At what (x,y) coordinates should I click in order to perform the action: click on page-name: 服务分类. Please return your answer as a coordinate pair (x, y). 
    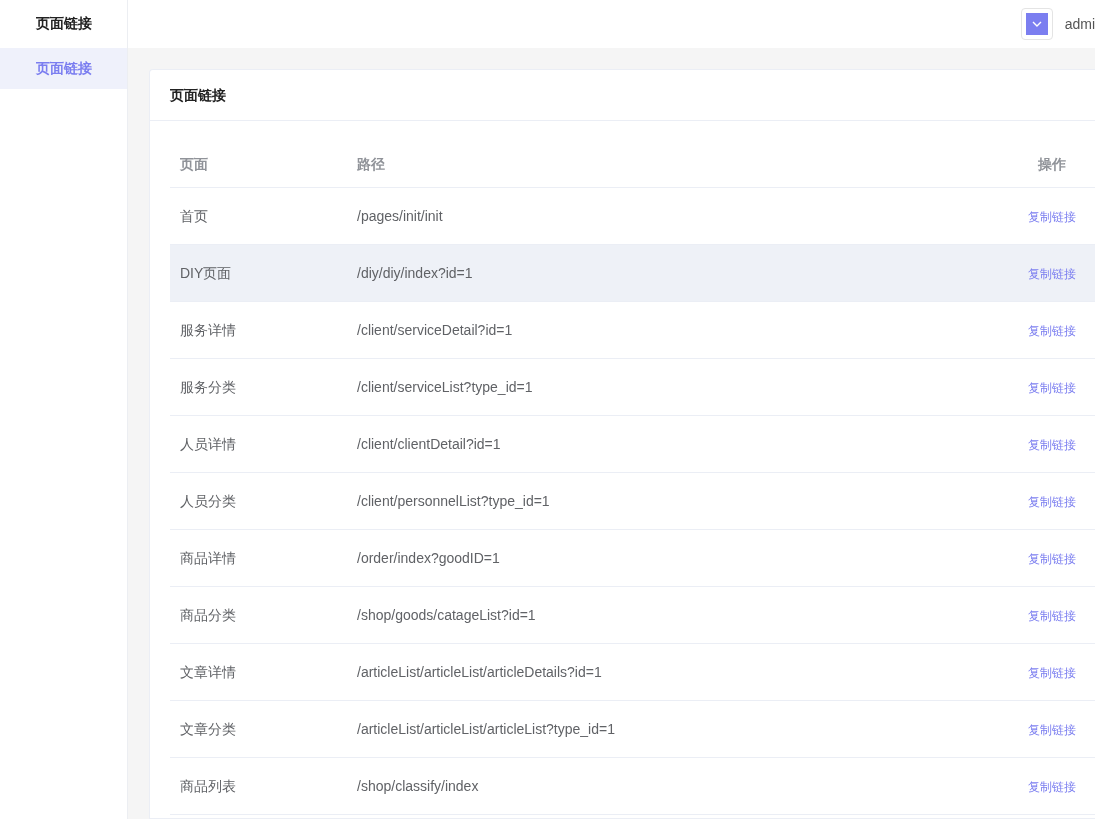
    Looking at the image, I should click on (208, 386).